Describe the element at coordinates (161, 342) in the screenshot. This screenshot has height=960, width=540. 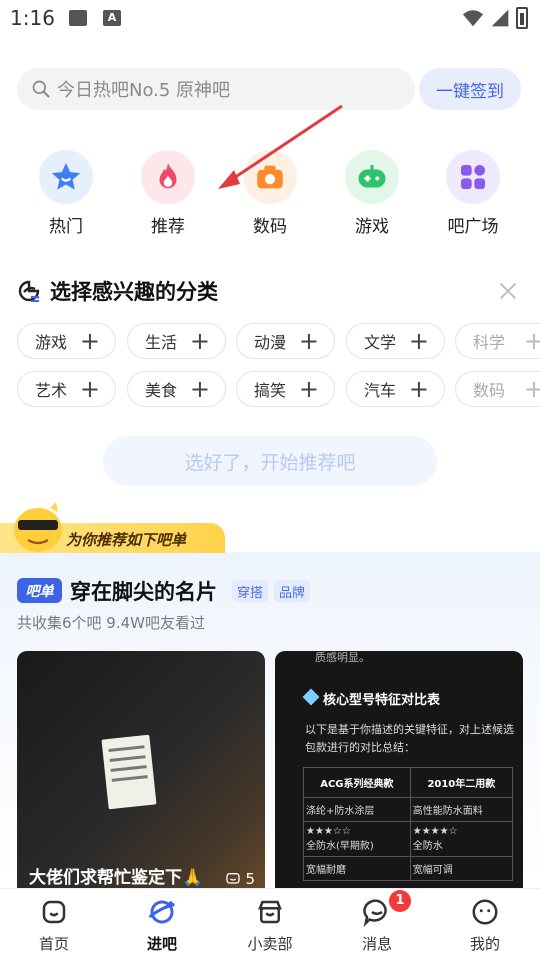
I see `chip-label: 生活` at that location.